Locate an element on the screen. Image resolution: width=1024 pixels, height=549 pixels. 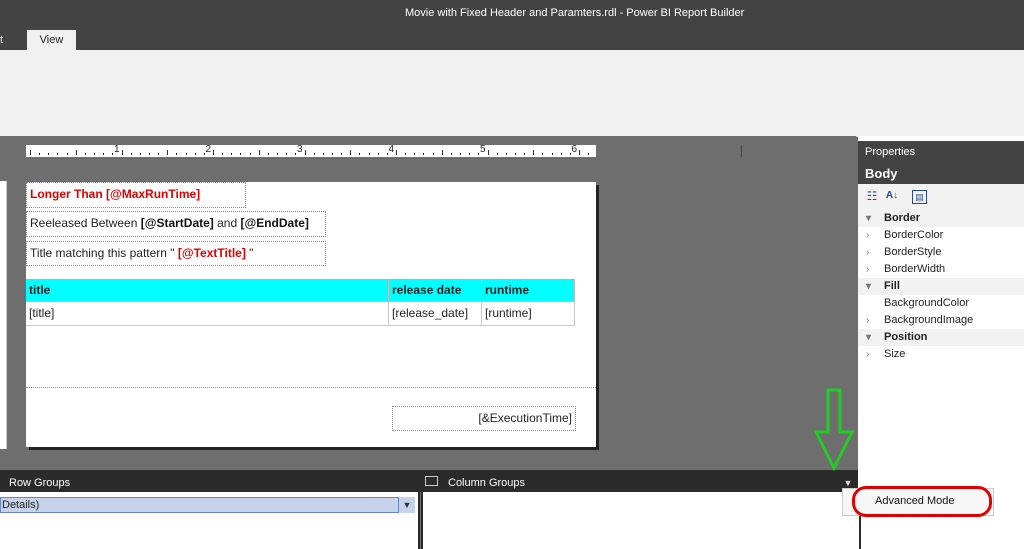
horizontal-ruler: 1 2 3 4 5 6 is located at coordinates (311, 150).